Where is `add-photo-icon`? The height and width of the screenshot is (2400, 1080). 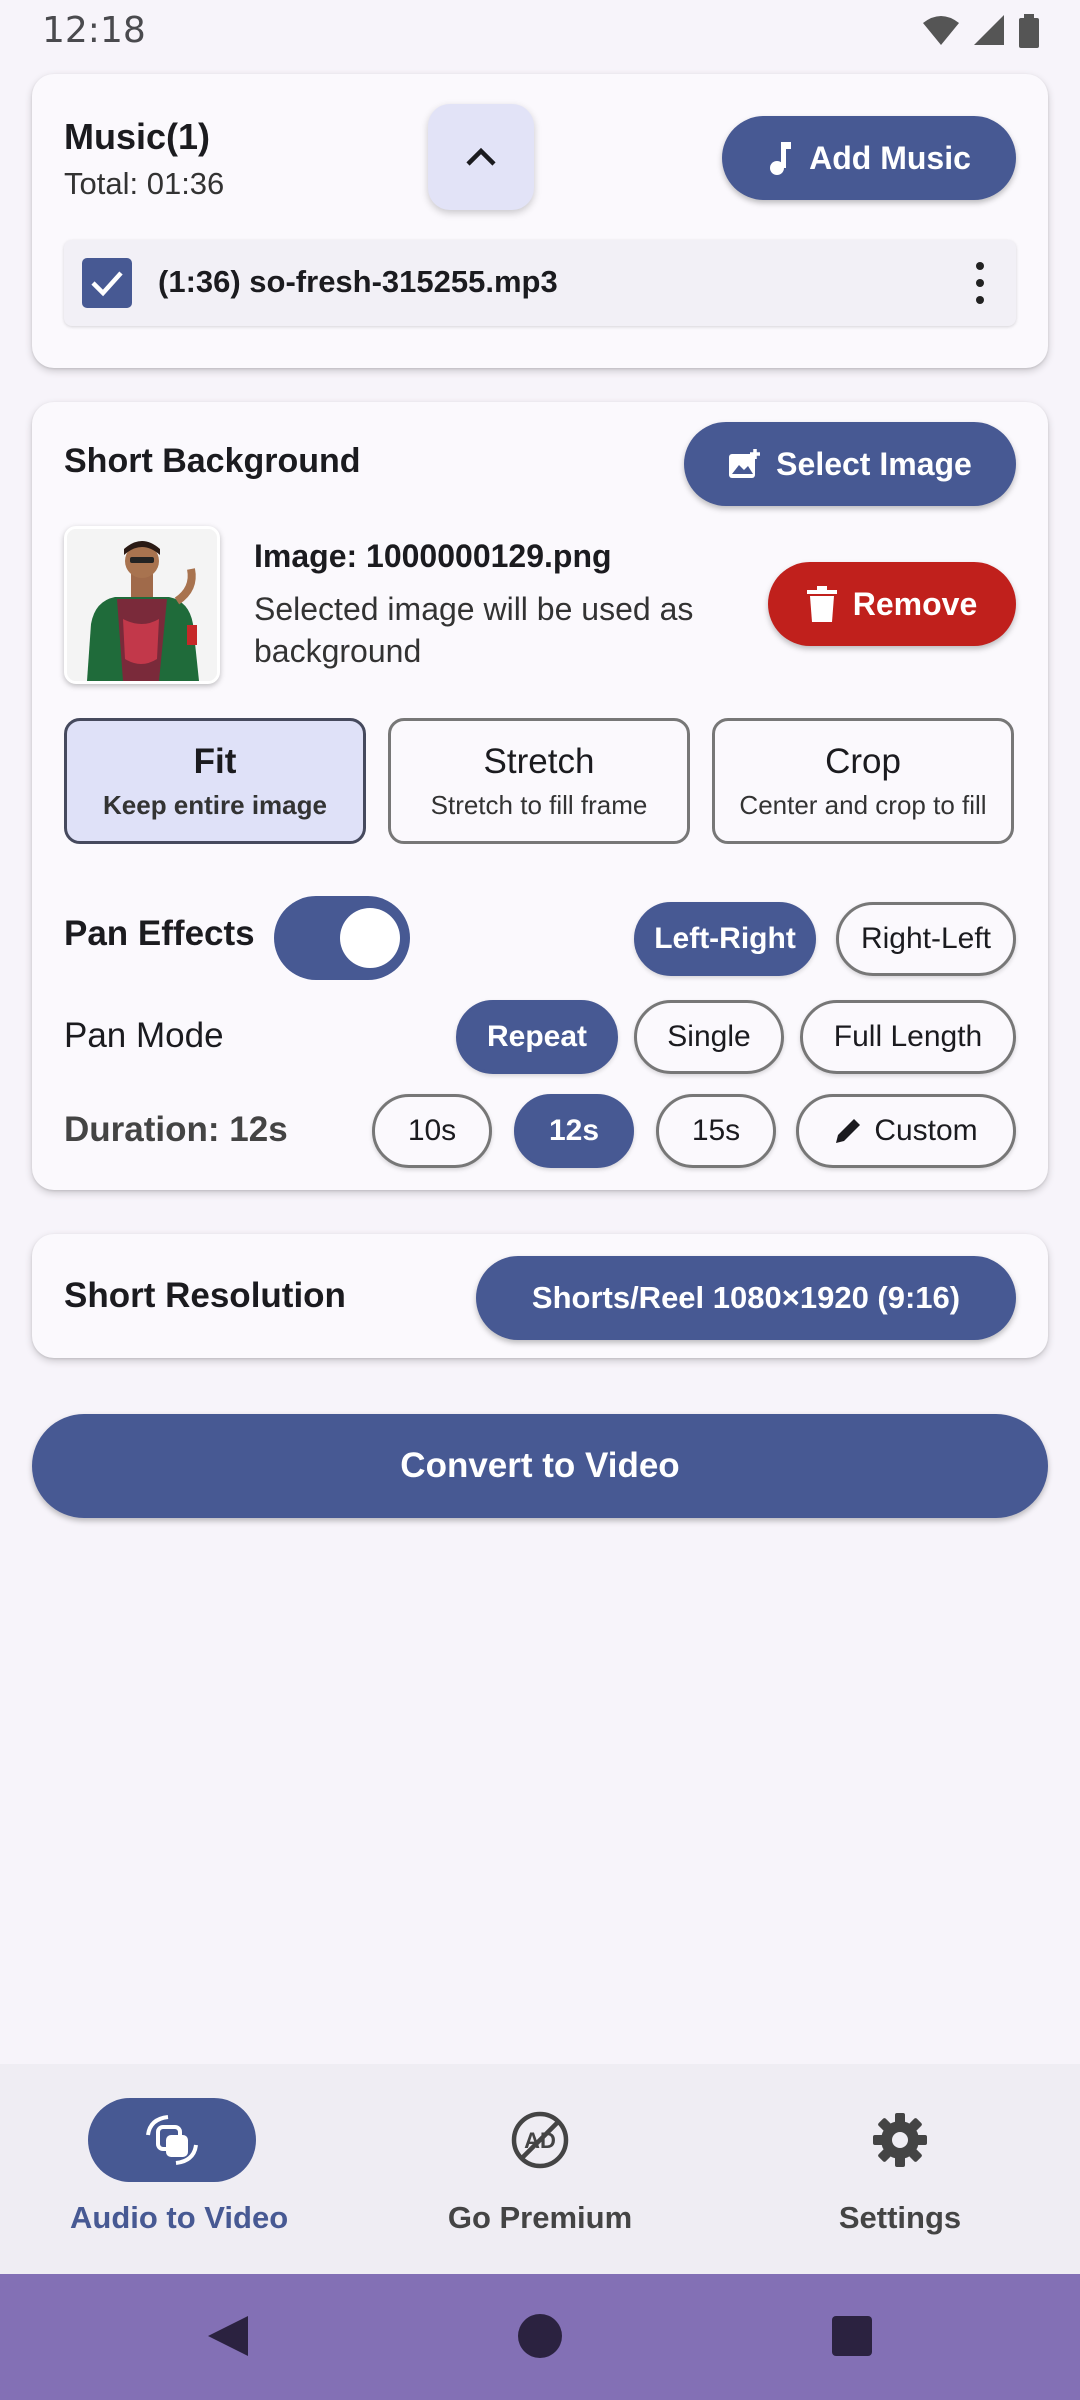
add-photo-icon is located at coordinates (745, 463).